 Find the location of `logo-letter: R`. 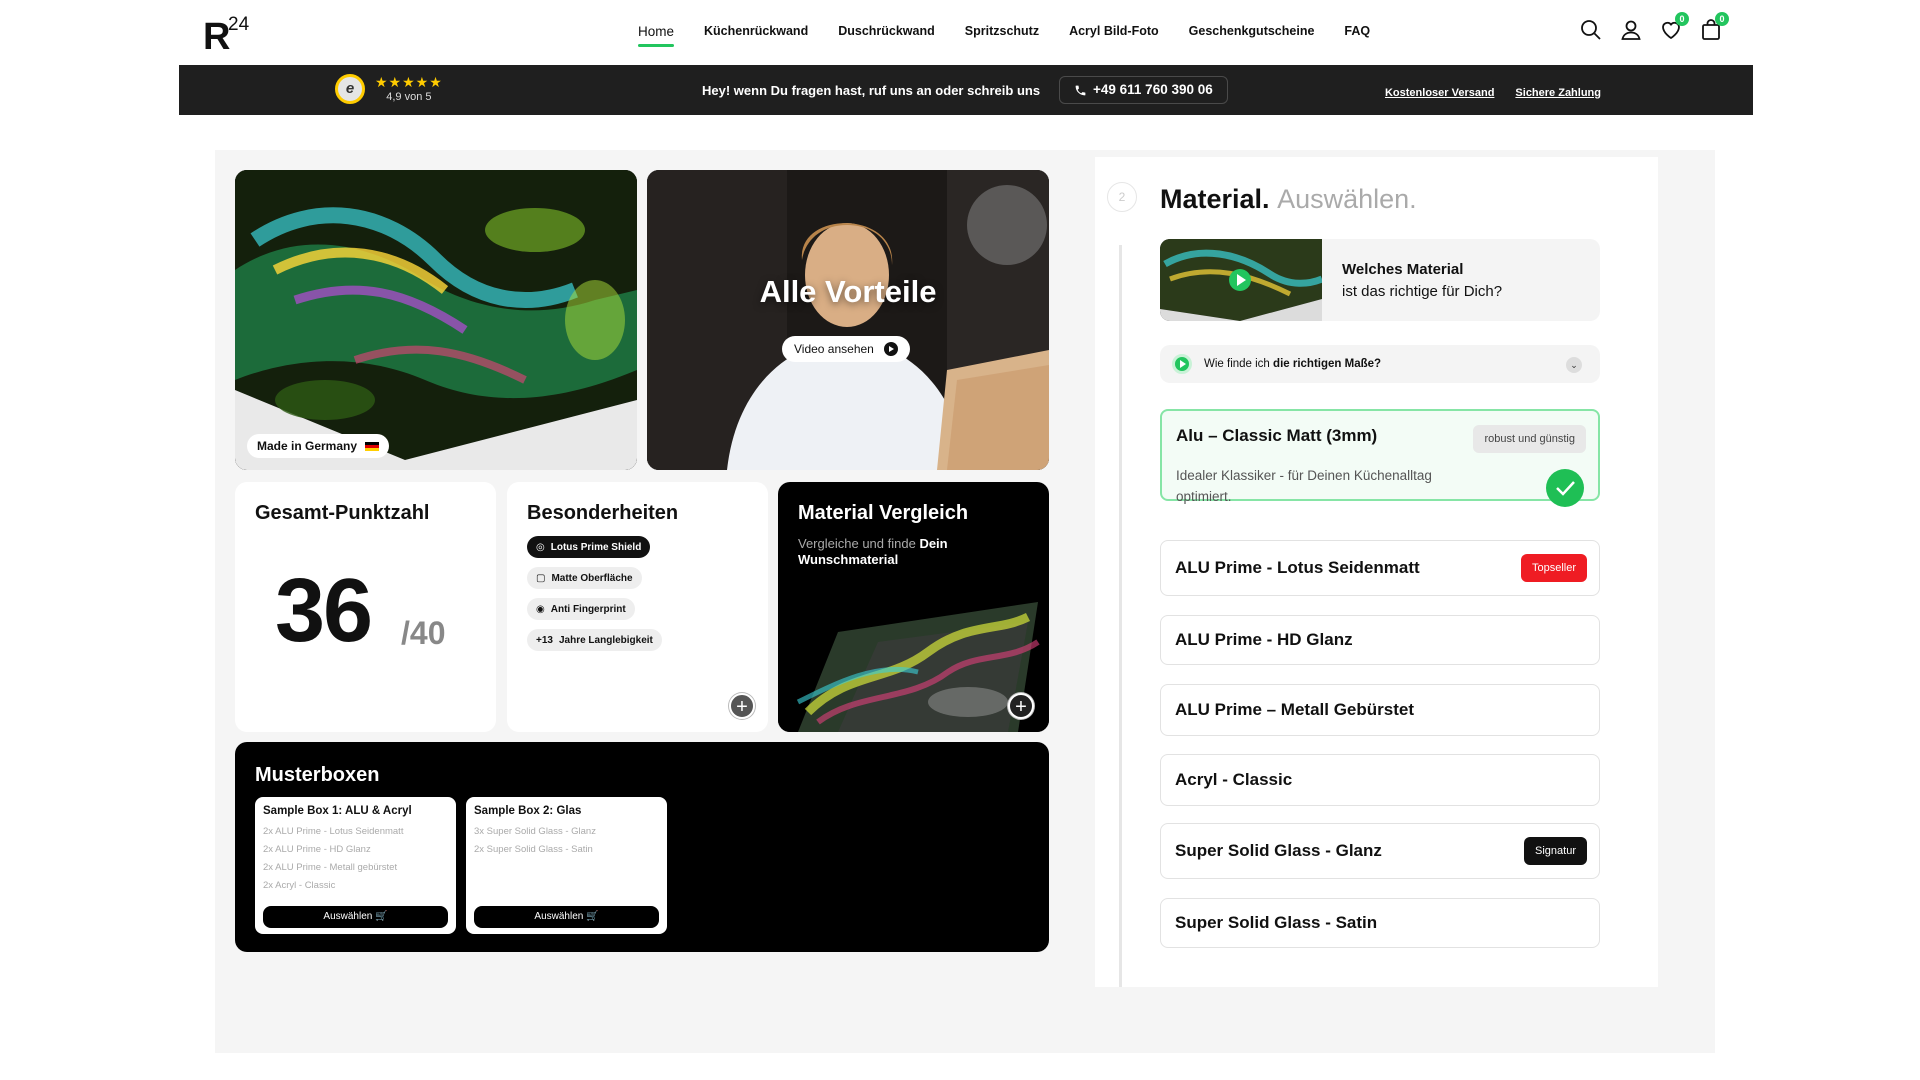

logo-letter: R is located at coordinates (216, 37).